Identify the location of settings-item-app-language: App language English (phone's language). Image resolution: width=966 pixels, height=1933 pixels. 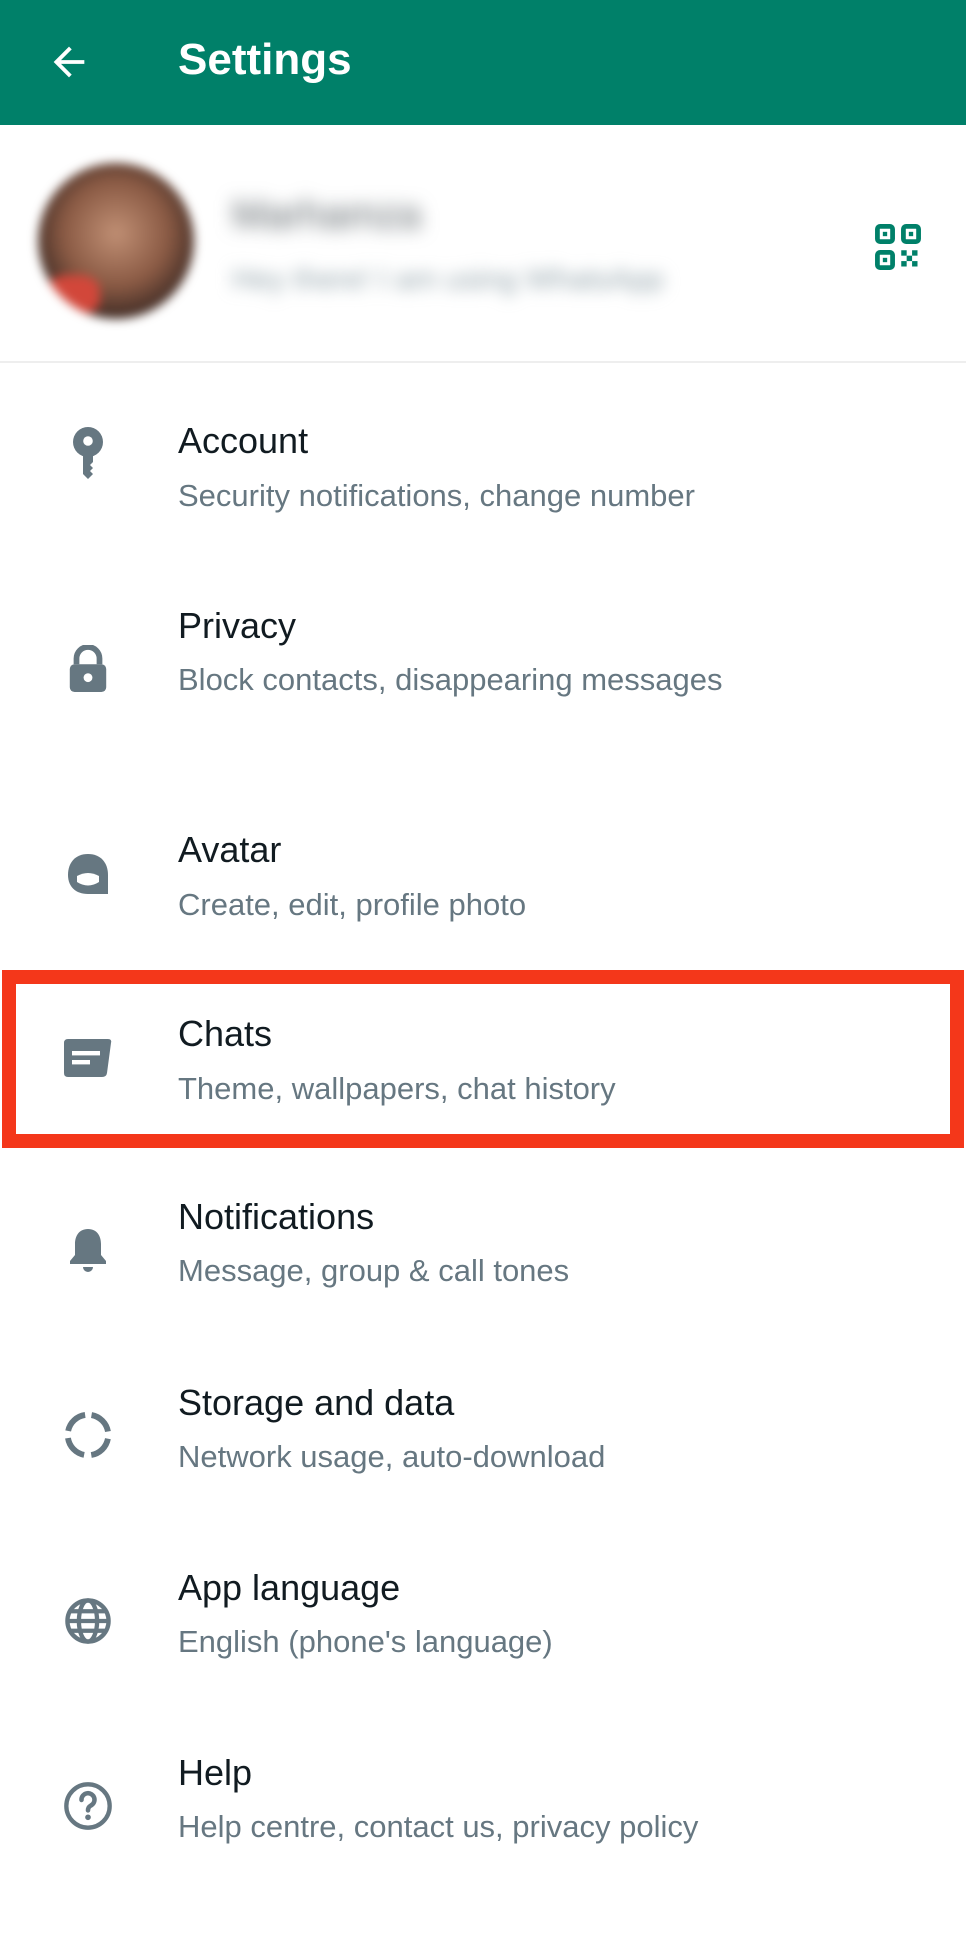
(483, 1625).